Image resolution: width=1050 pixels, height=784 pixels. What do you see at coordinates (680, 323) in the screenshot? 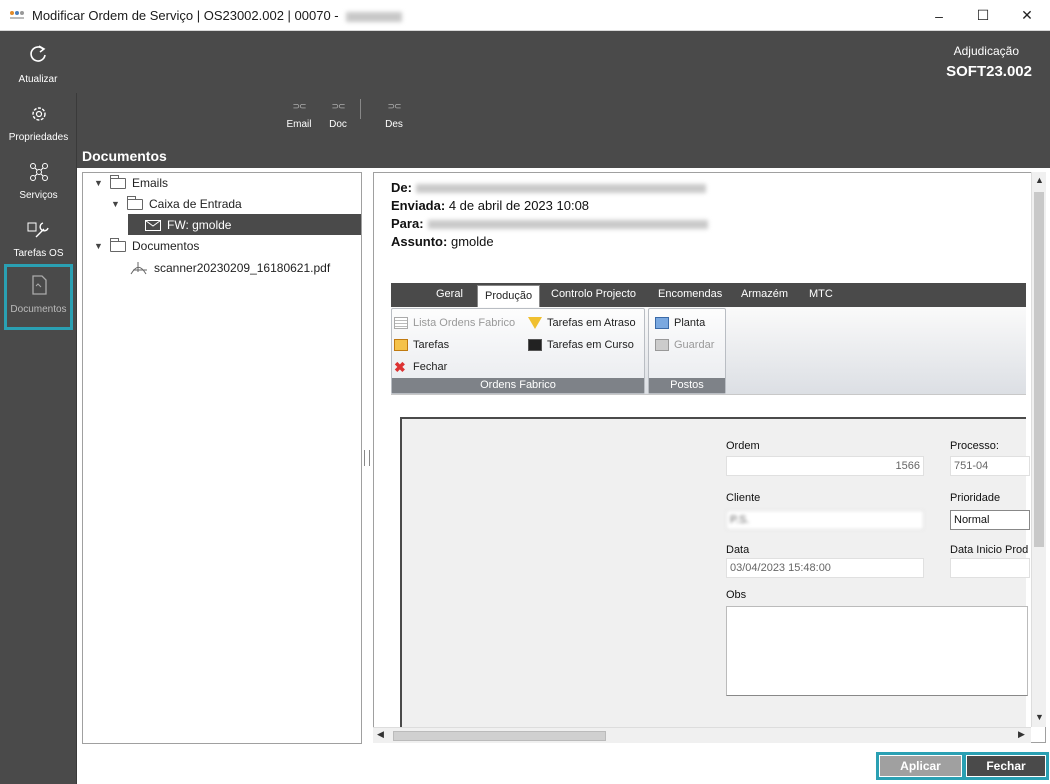
I see `planta-button: Planta` at bounding box center [680, 323].